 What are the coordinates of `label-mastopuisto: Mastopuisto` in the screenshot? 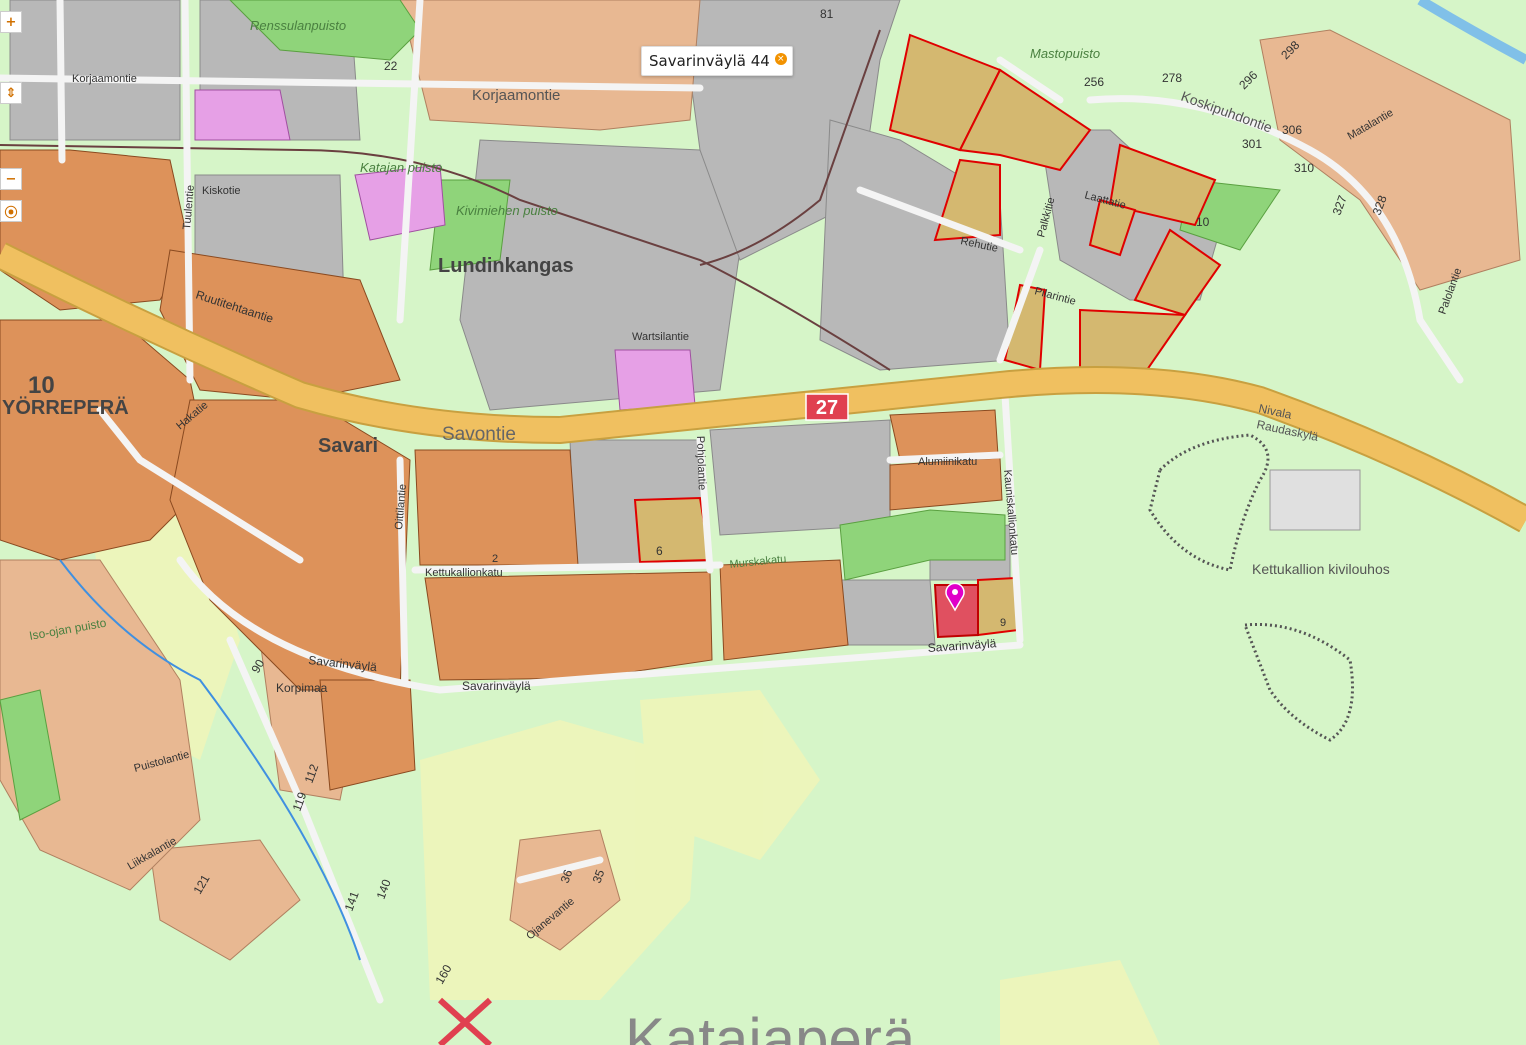 It's located at (1065, 53).